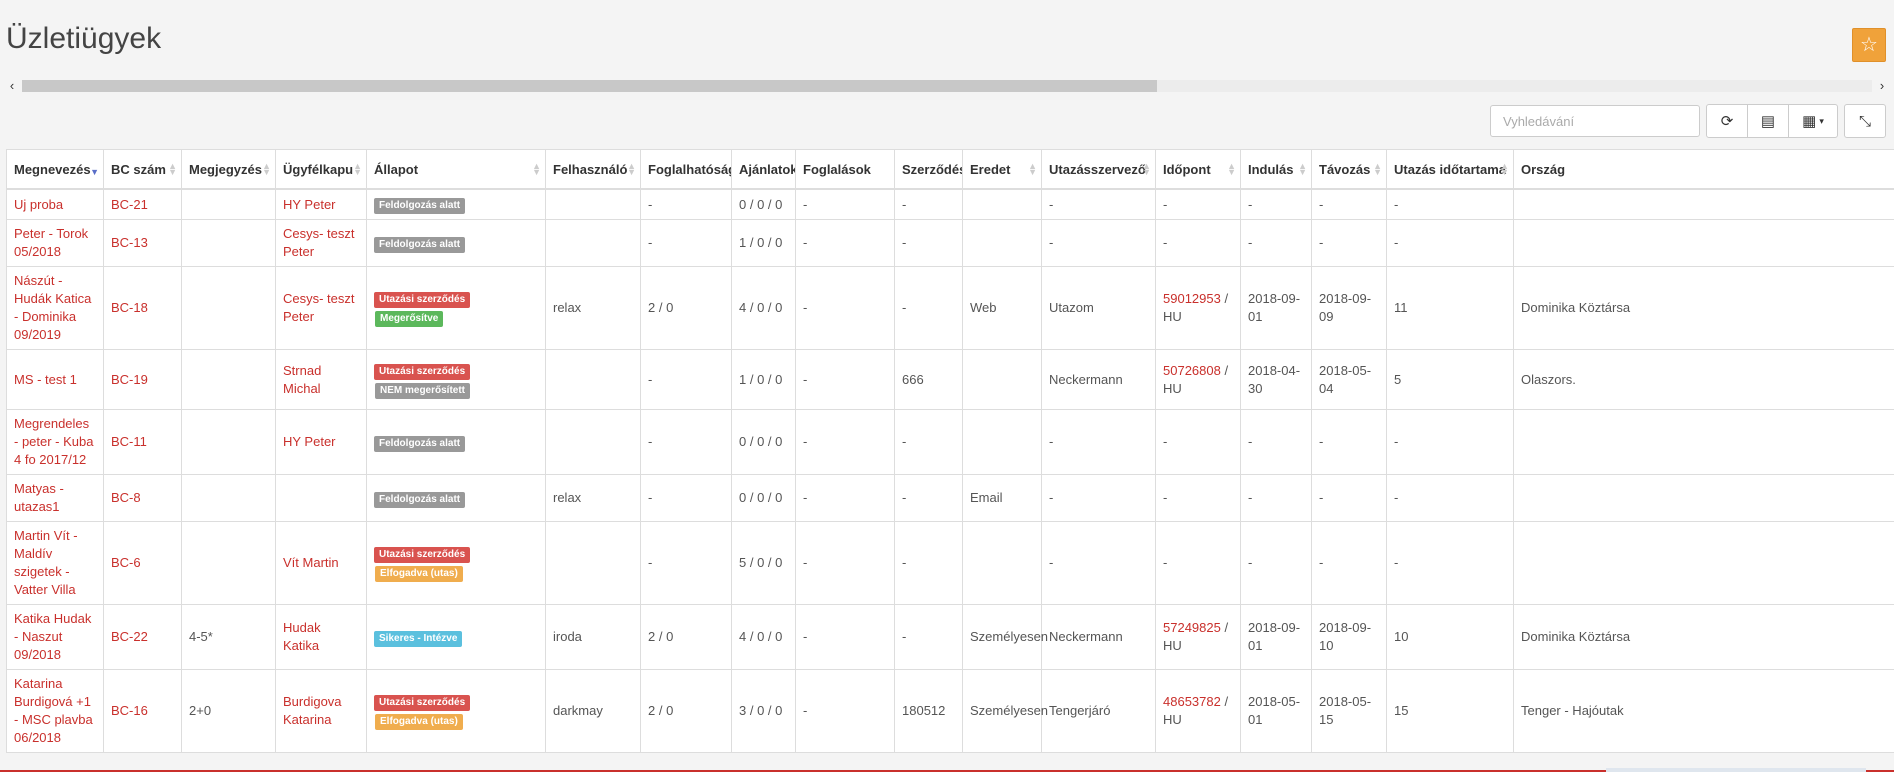 The image size is (1894, 772). What do you see at coordinates (986, 497) in the screenshot?
I see `source-value: Email` at bounding box center [986, 497].